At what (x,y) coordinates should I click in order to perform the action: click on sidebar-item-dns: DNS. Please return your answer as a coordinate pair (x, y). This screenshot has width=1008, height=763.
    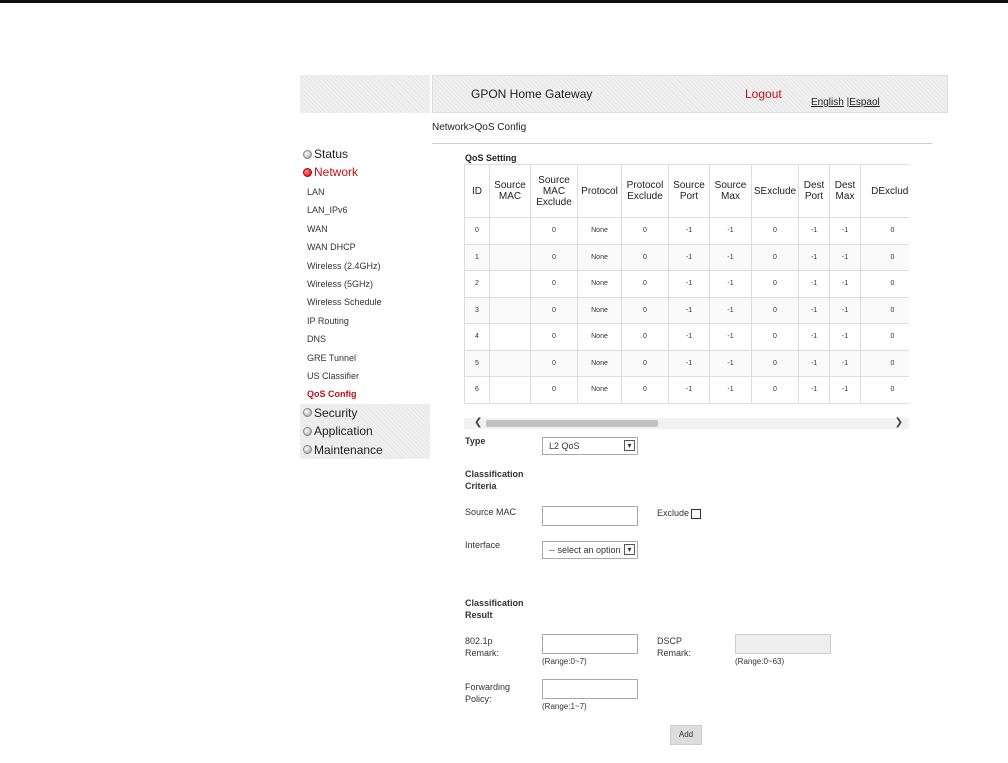
    Looking at the image, I should click on (365, 339).